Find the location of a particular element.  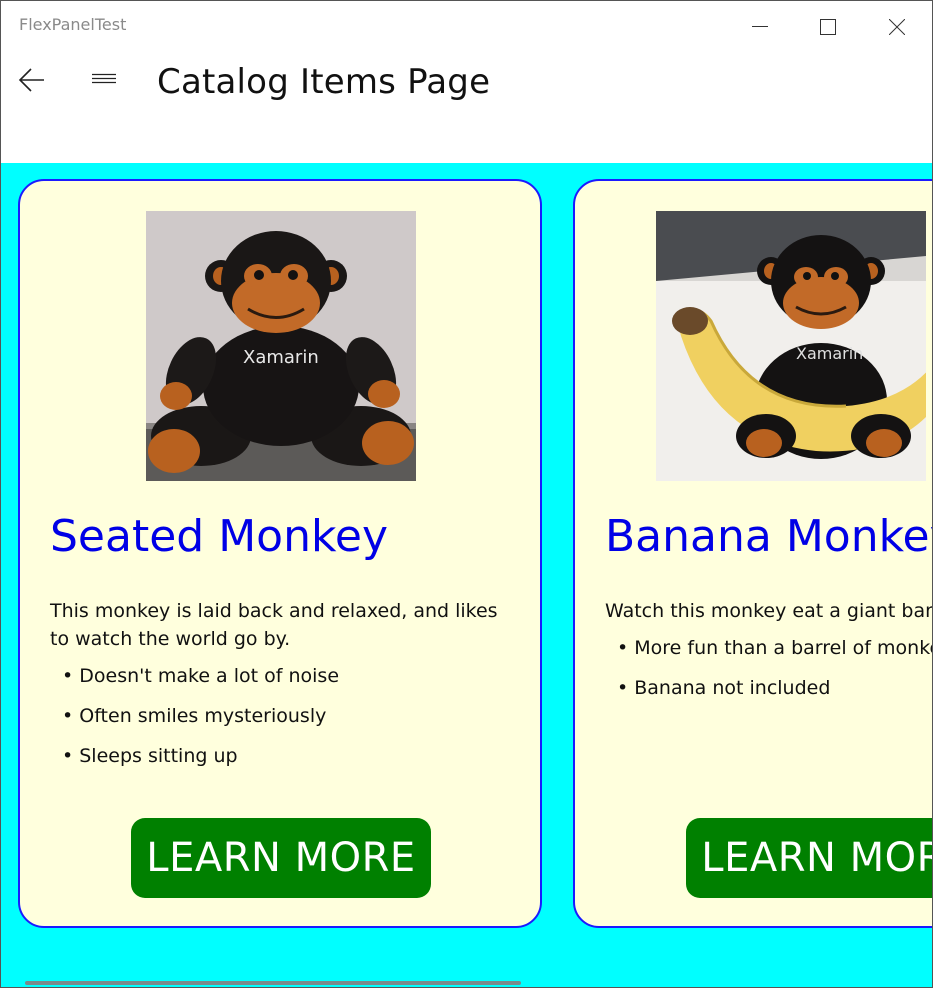

page-title: Catalog Items Page is located at coordinates (324, 82).